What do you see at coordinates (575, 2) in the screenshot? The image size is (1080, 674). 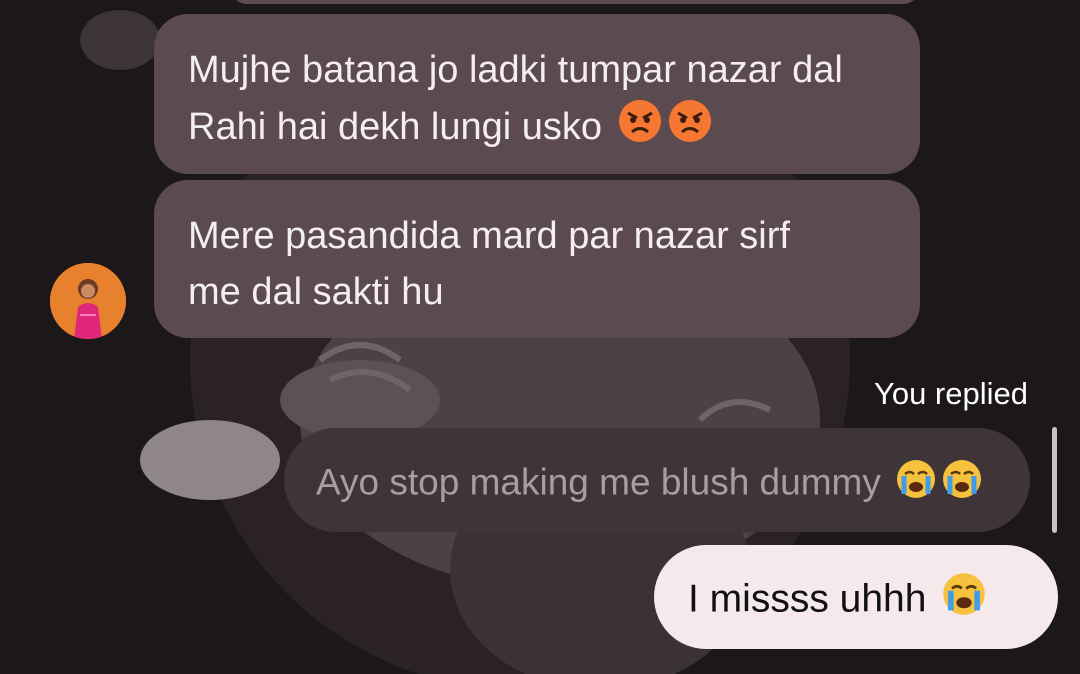 I see `previous-message-bubble-edge` at bounding box center [575, 2].